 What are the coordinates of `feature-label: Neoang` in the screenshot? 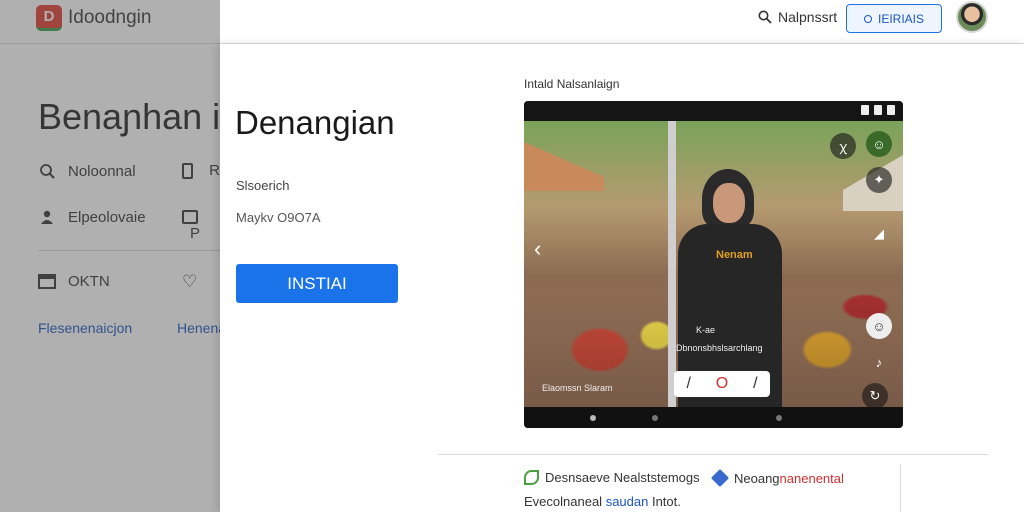 It's located at (757, 478).